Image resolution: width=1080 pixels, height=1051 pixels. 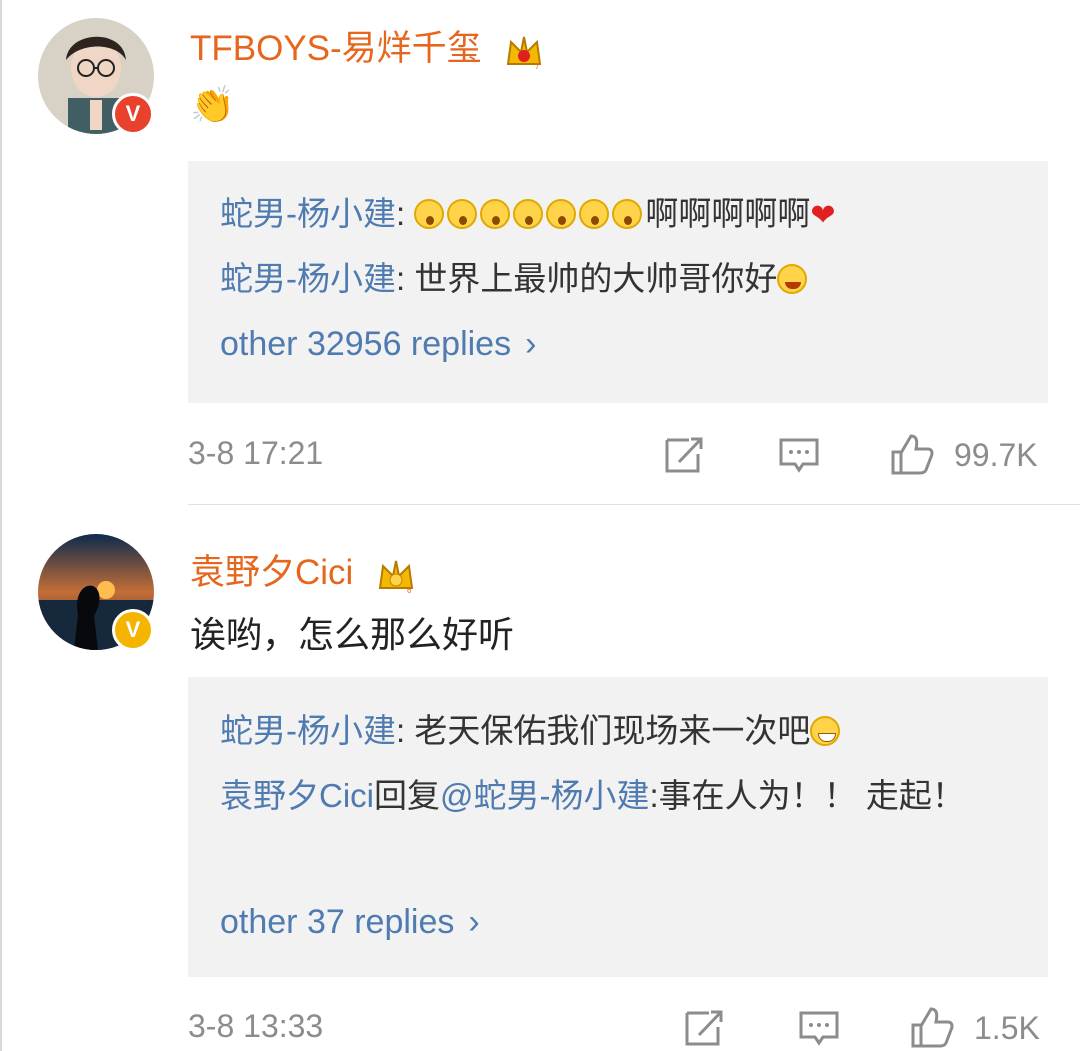 What do you see at coordinates (524, 53) in the screenshot?
I see `crown-icon: 7` at bounding box center [524, 53].